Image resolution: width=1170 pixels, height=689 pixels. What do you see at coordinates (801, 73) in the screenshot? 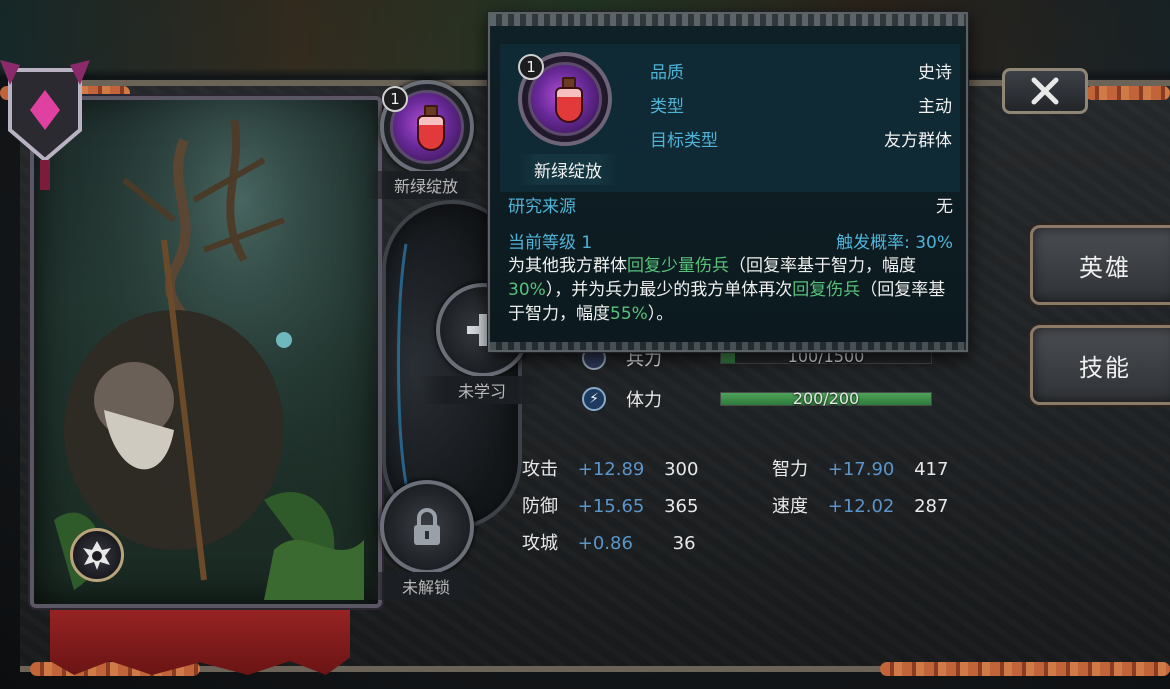
I see `quality-row: 品质 史诗` at bounding box center [801, 73].